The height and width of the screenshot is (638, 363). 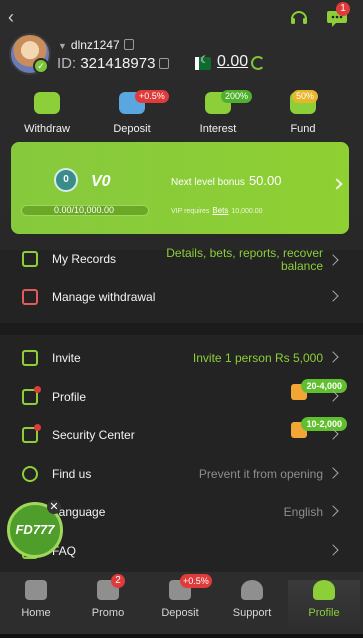 I want to click on tab-home: Home, so click(x=36, y=606).